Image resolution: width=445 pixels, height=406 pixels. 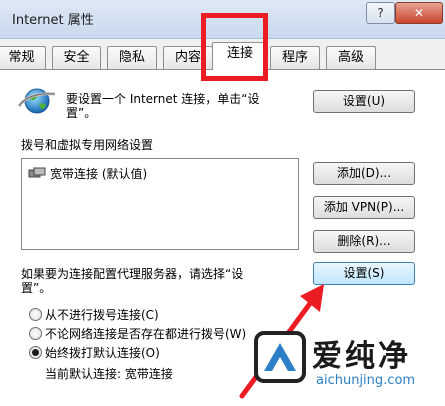 I want to click on dialup-item-label: 宽带连接 (默认值), so click(x=99, y=174).